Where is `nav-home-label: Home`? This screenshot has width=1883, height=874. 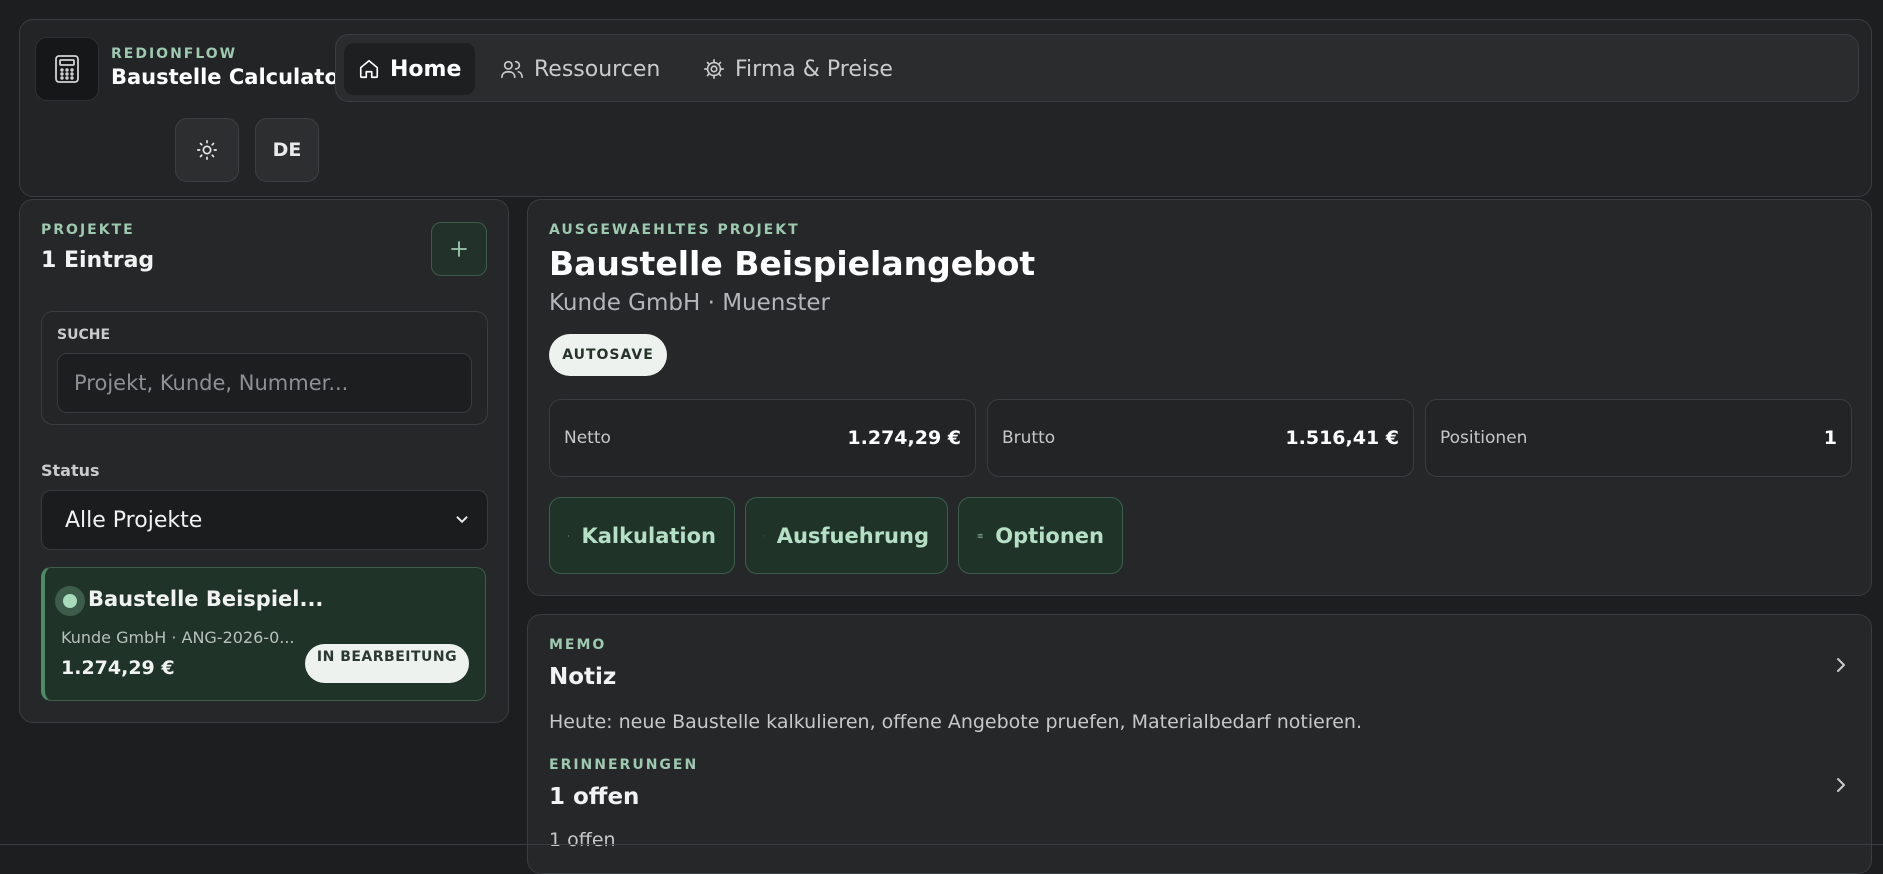
nav-home-label: Home is located at coordinates (425, 69).